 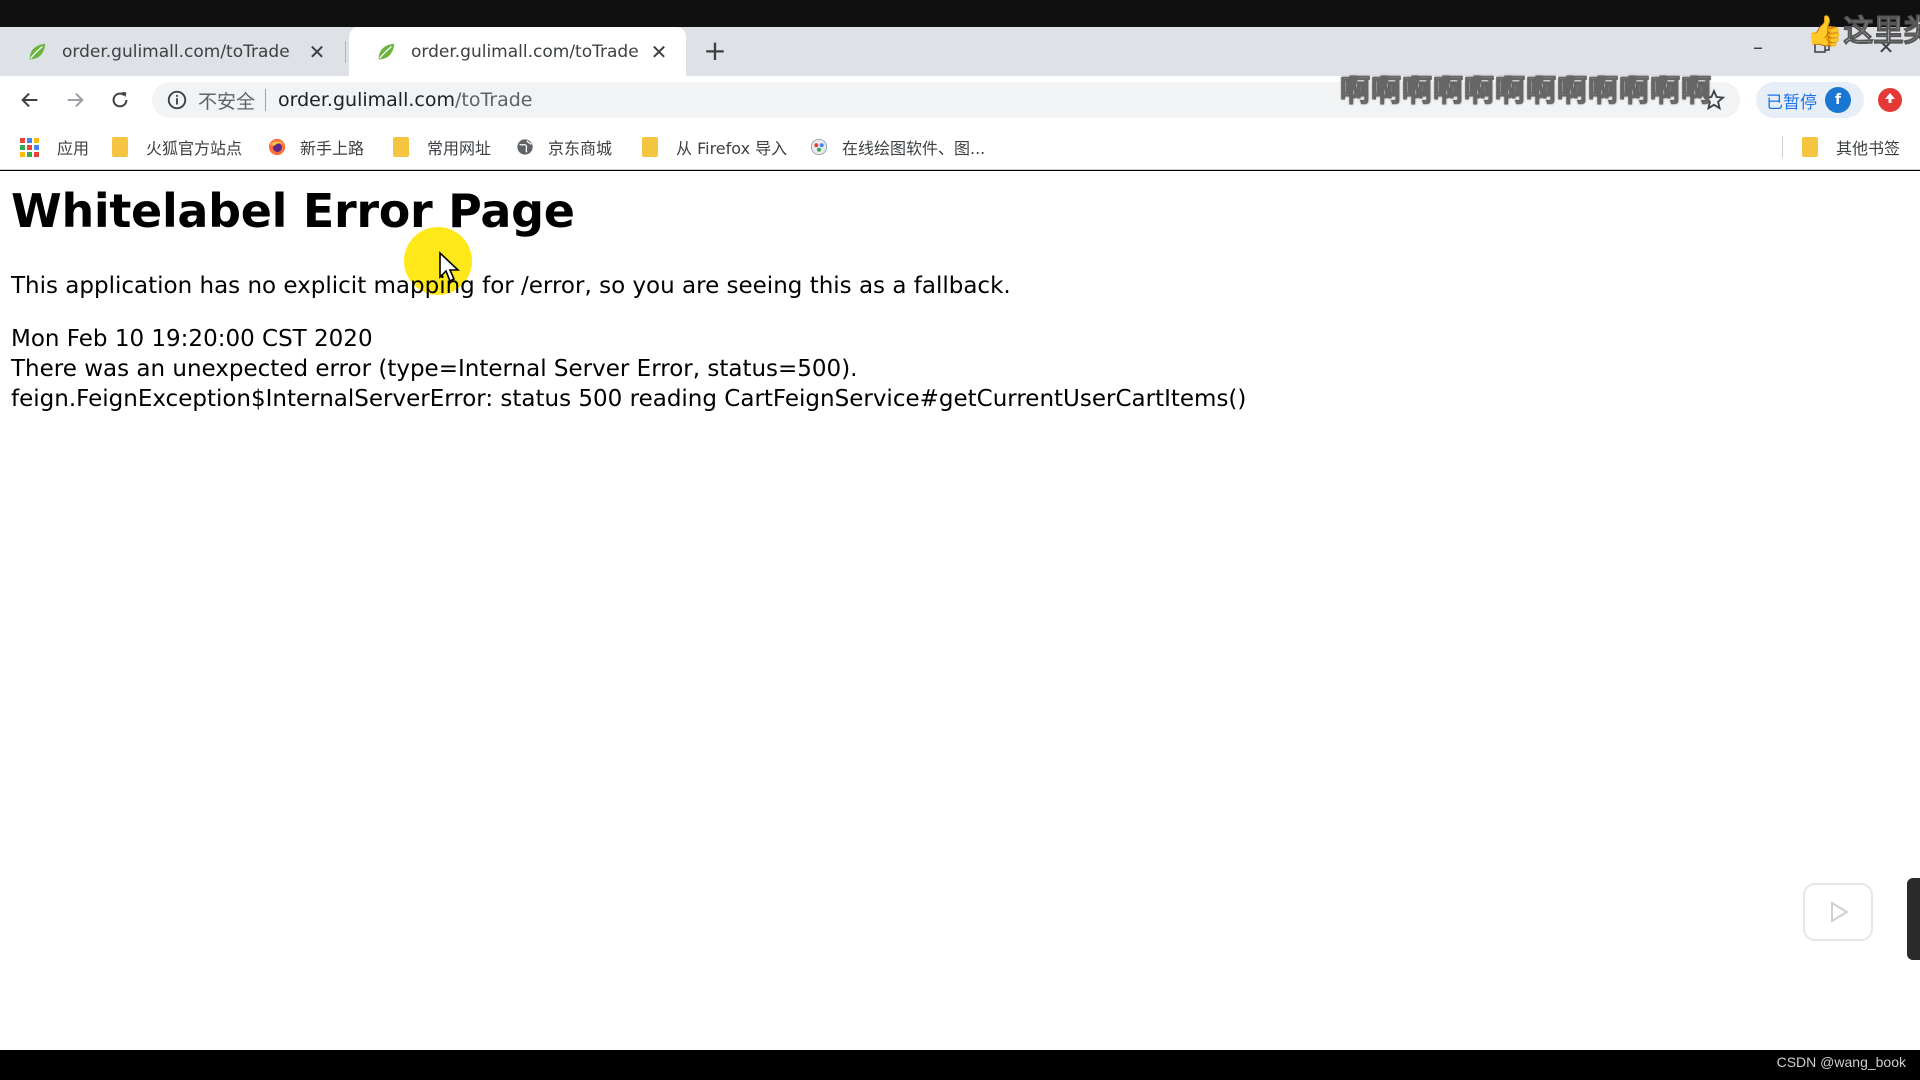 I want to click on bookmark-label: 从 Firefox 导入, so click(x=732, y=148).